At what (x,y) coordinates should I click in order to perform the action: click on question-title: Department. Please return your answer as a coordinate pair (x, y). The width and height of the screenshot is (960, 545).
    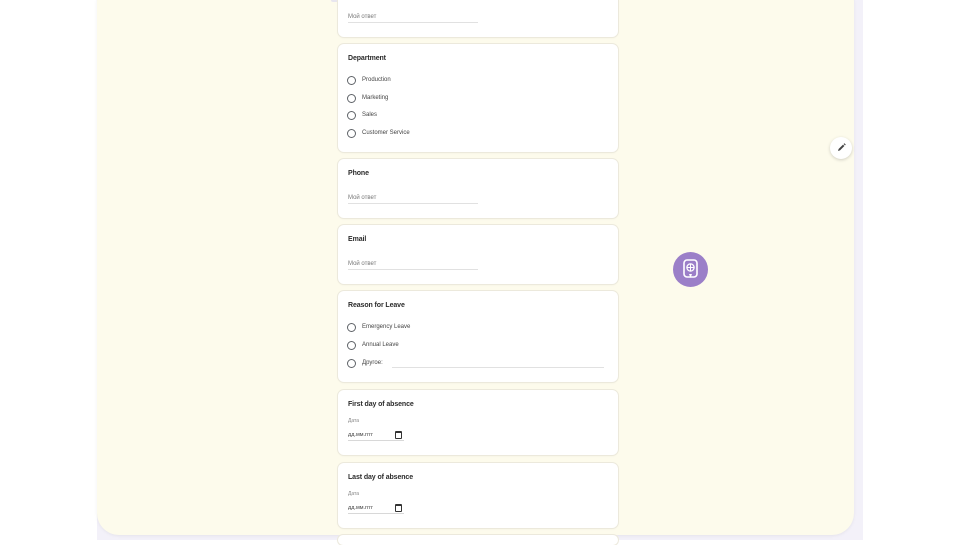
    Looking at the image, I should click on (367, 58).